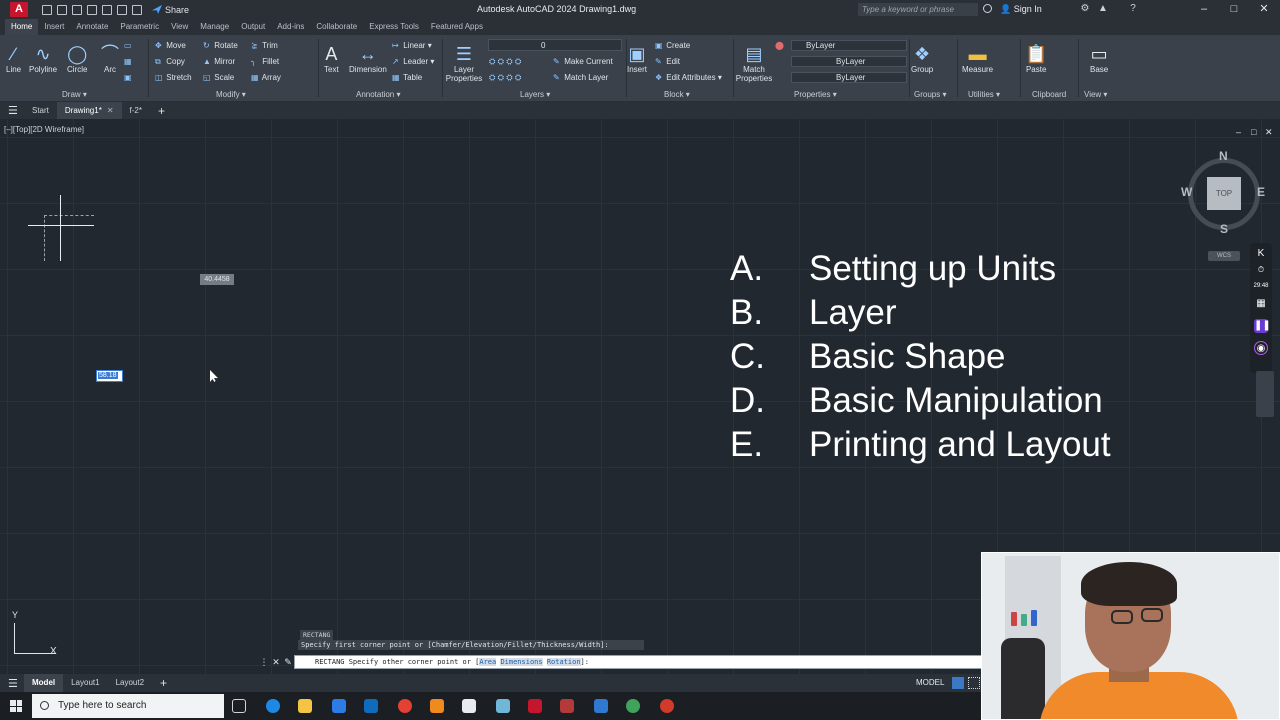 The height and width of the screenshot is (720, 1280). What do you see at coordinates (339, 706) in the screenshot?
I see `store-icon` at bounding box center [339, 706].